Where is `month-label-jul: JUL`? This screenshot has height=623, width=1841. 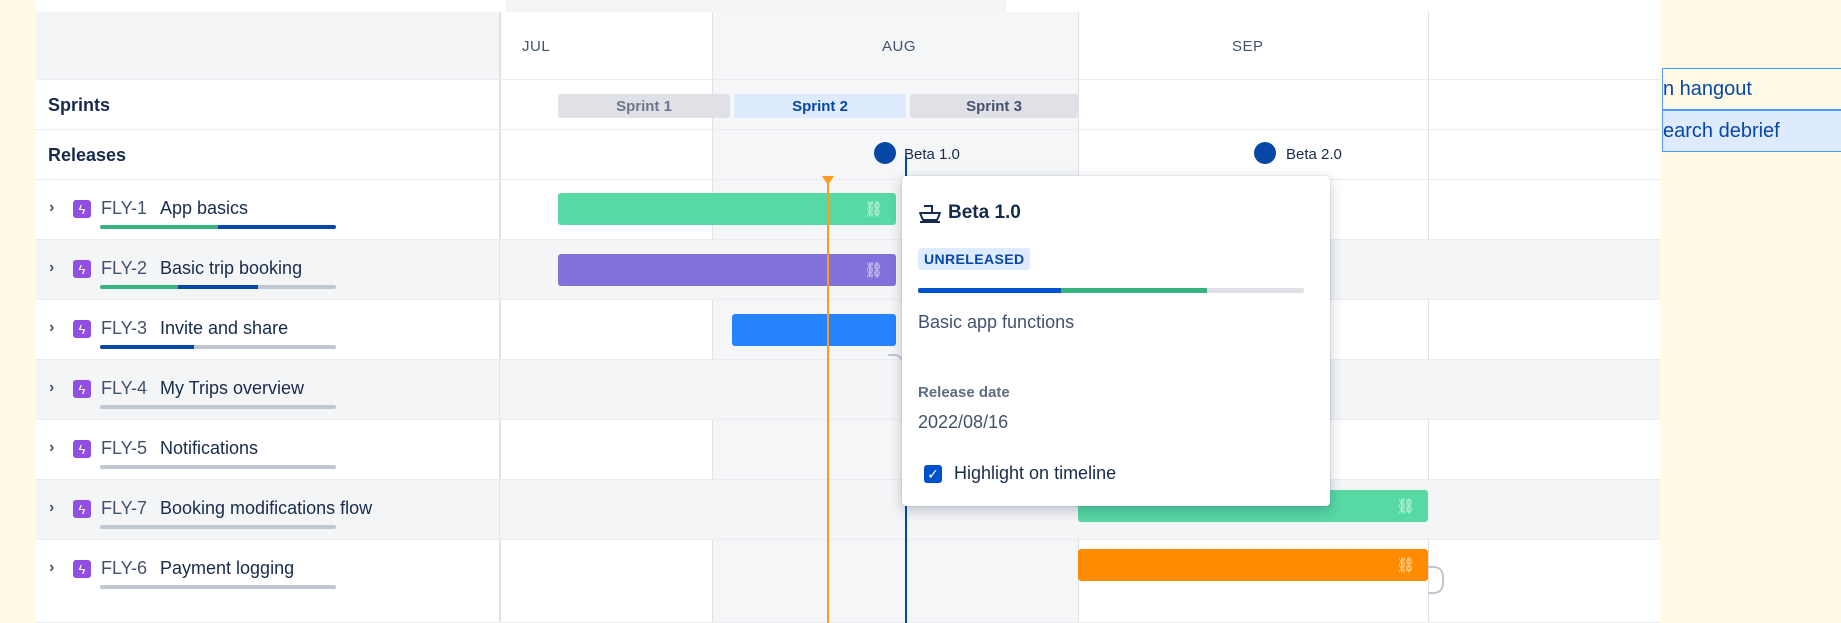 month-label-jul: JUL is located at coordinates (536, 46).